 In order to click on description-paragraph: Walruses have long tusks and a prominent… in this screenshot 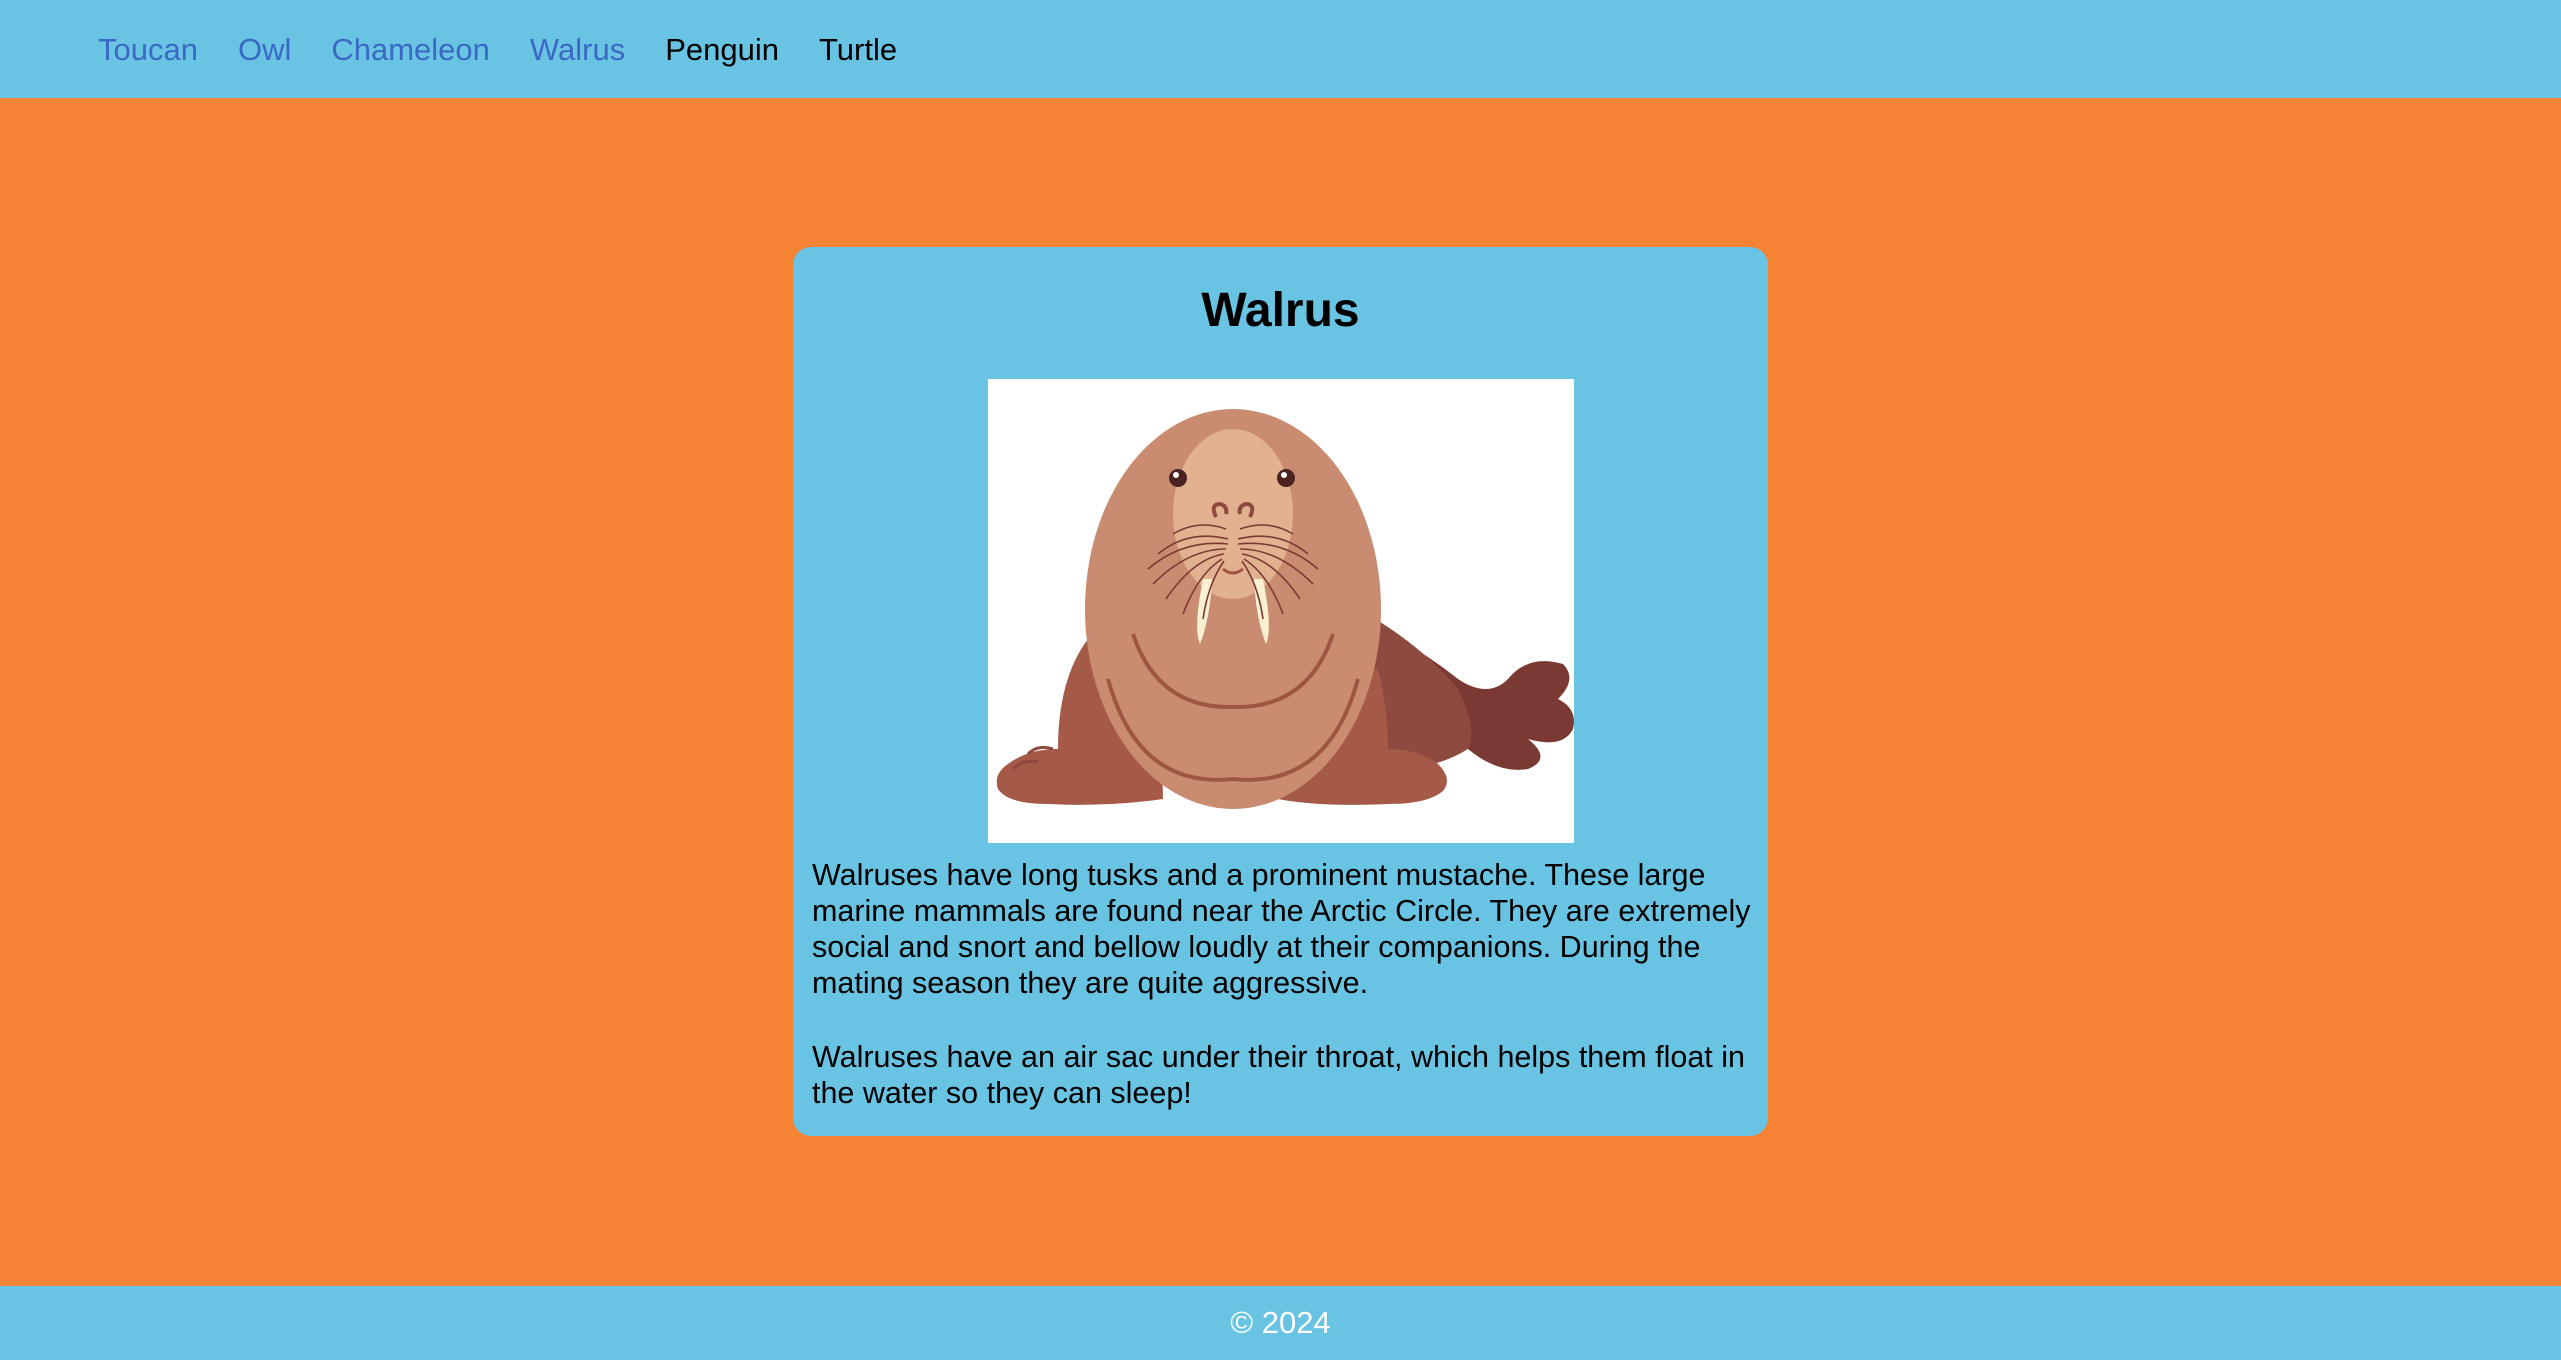, I will do `click(1281, 929)`.